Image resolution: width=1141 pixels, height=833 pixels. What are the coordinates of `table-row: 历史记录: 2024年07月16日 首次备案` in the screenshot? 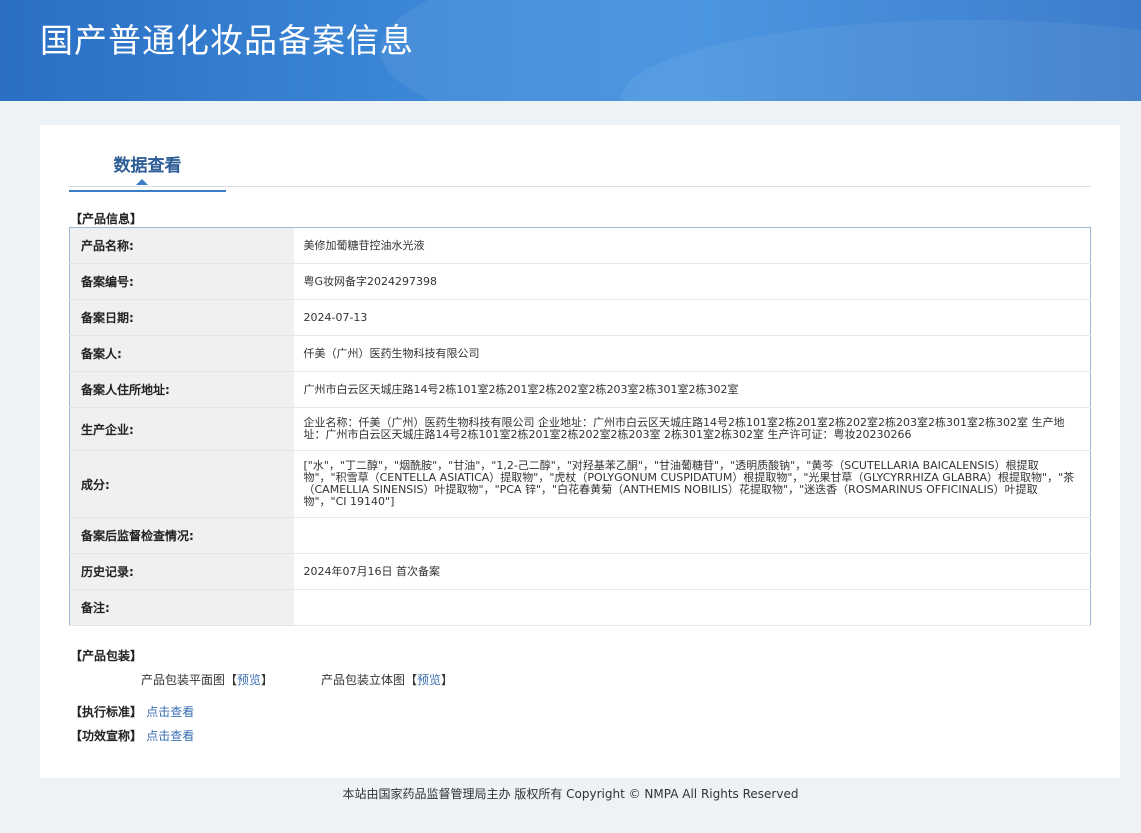 It's located at (580, 571).